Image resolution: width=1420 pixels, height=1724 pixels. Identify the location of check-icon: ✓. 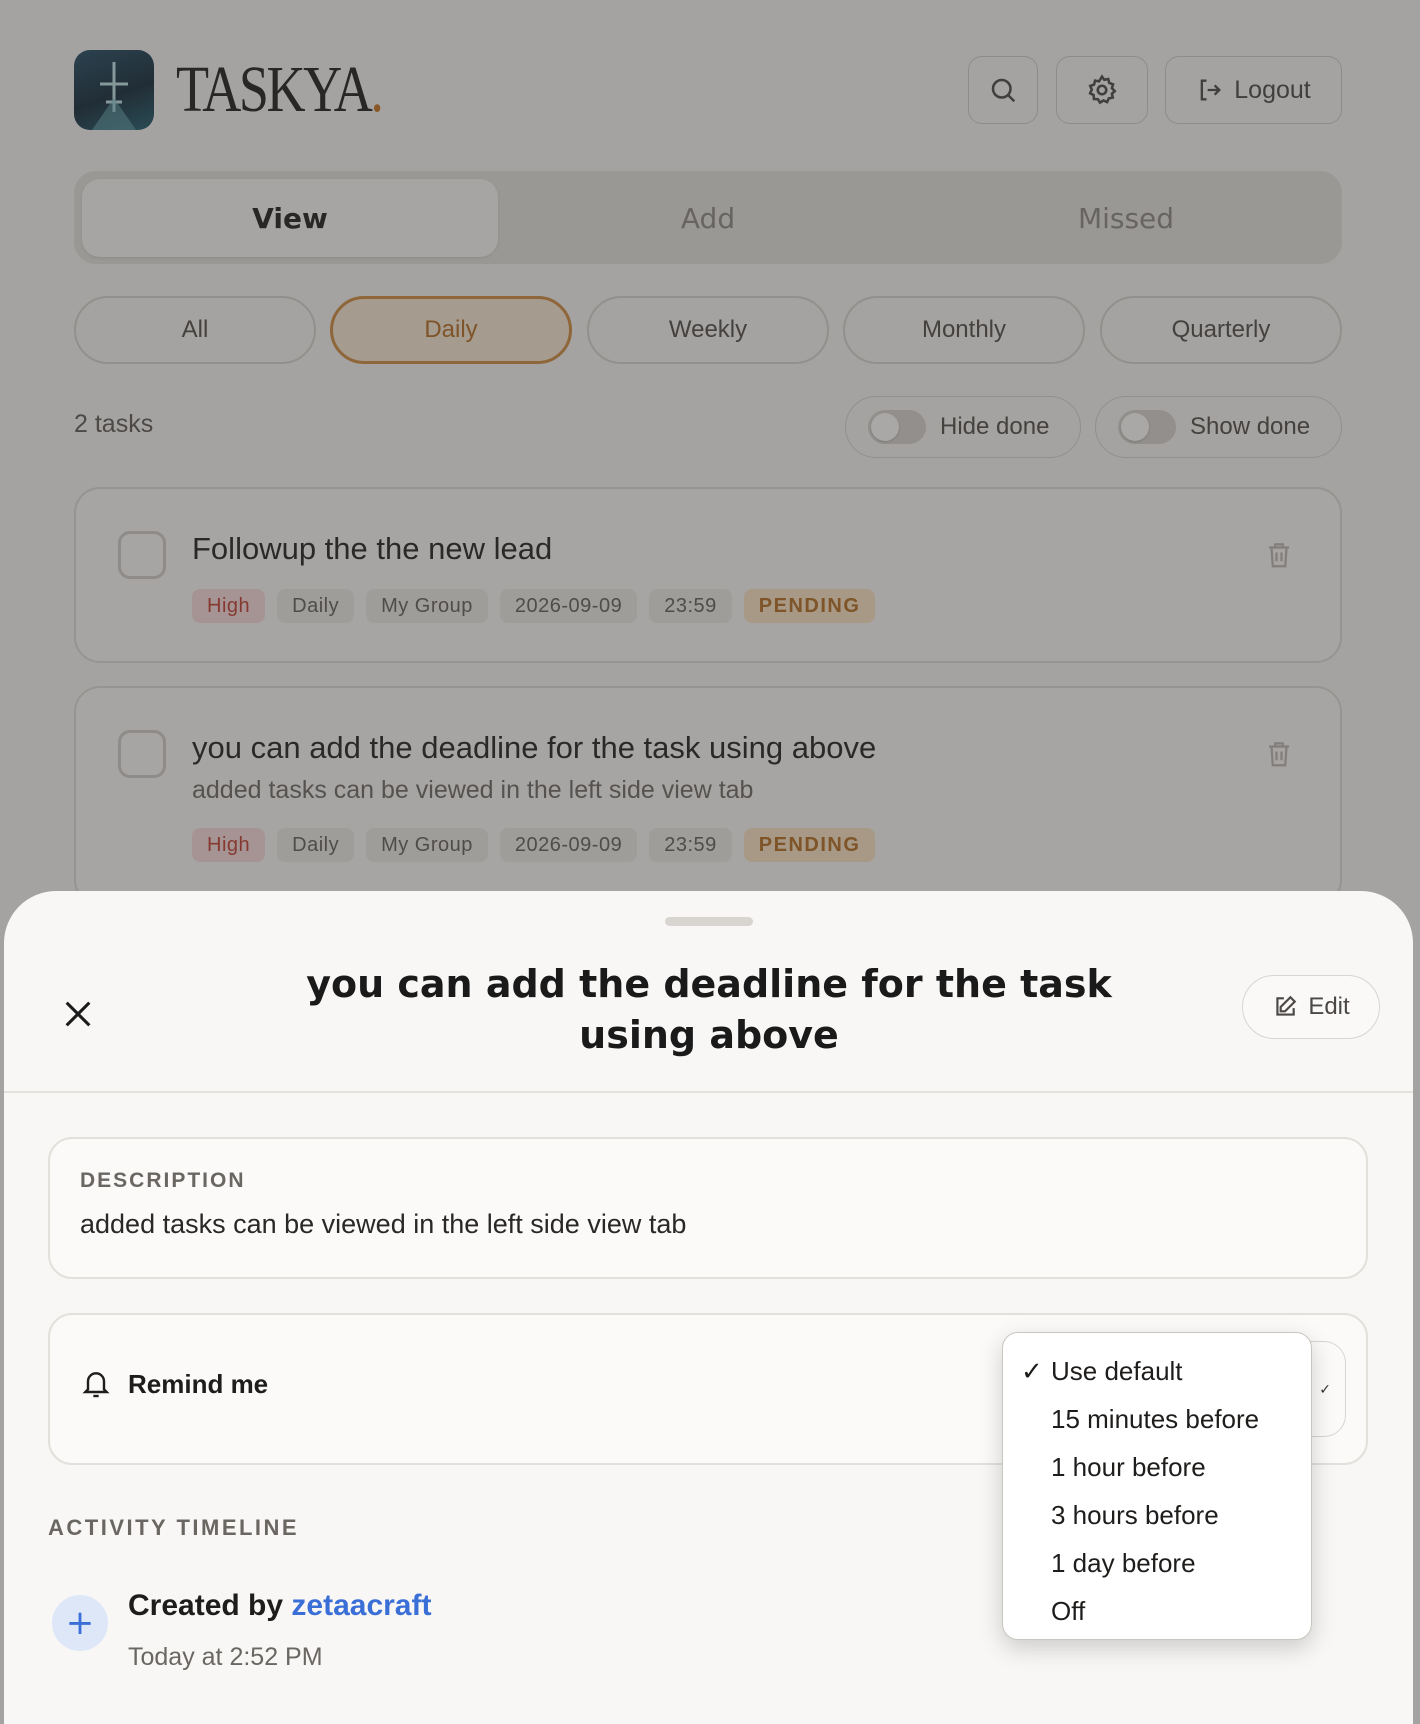
(1032, 1370).